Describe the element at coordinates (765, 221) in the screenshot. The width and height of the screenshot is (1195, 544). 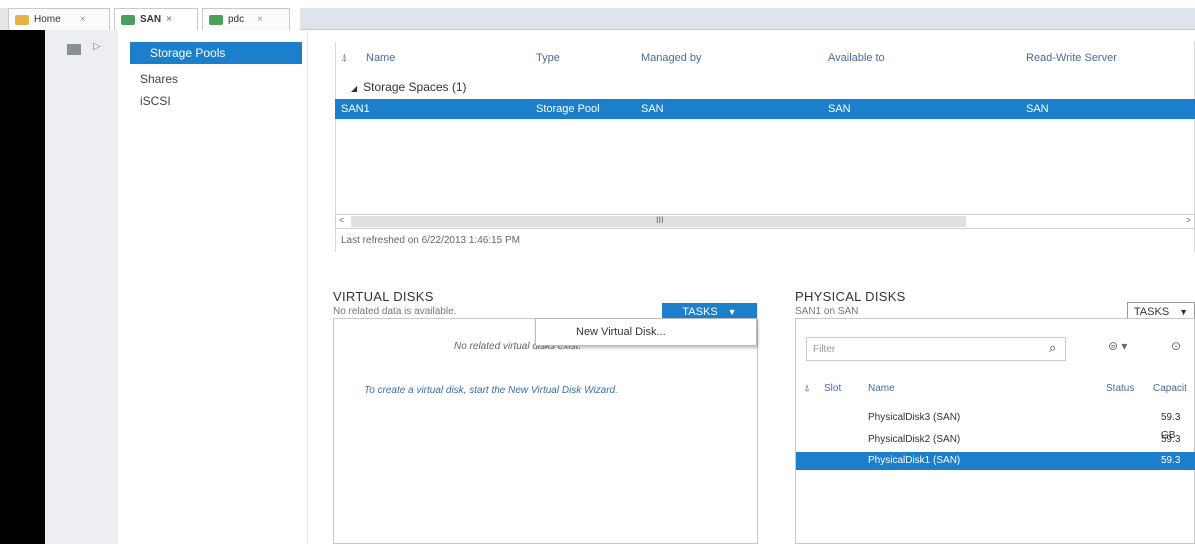
I see `horizontal-scrollbar: < III >` at that location.